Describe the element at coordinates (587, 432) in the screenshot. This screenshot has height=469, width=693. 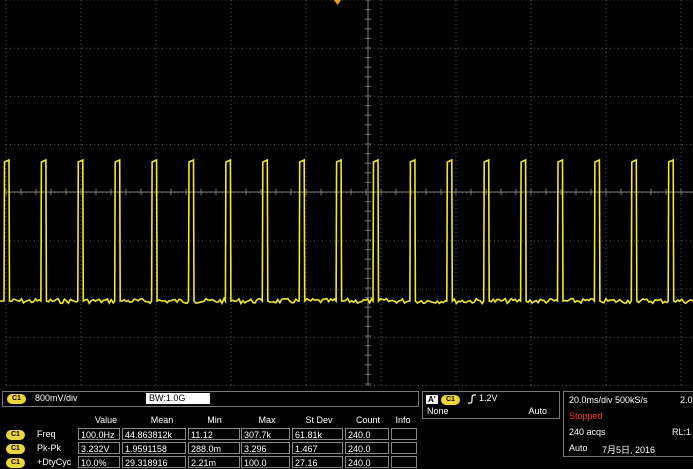
I see `acquisition-count: 240 acqs` at that location.